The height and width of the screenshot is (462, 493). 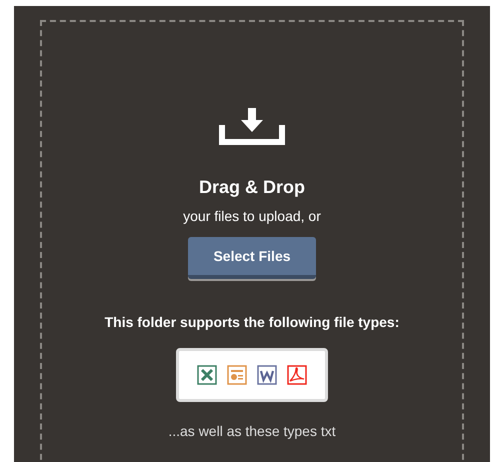 I want to click on extra-types-text: ...as well as these types txt, so click(x=252, y=431).